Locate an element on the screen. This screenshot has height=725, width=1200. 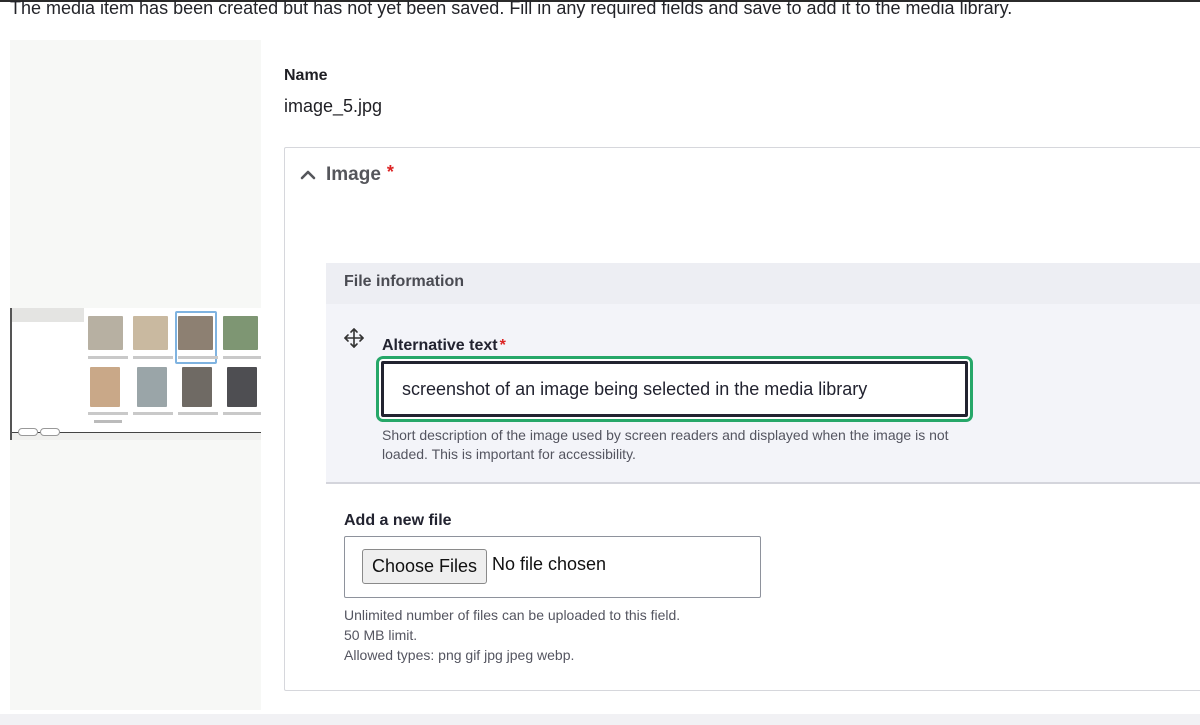
chevron-up-icon is located at coordinates (308, 175).